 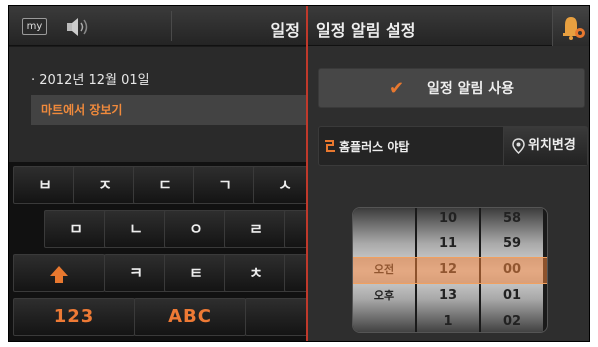 What do you see at coordinates (574, 28) in the screenshot?
I see `bell-gear-icon` at bounding box center [574, 28].